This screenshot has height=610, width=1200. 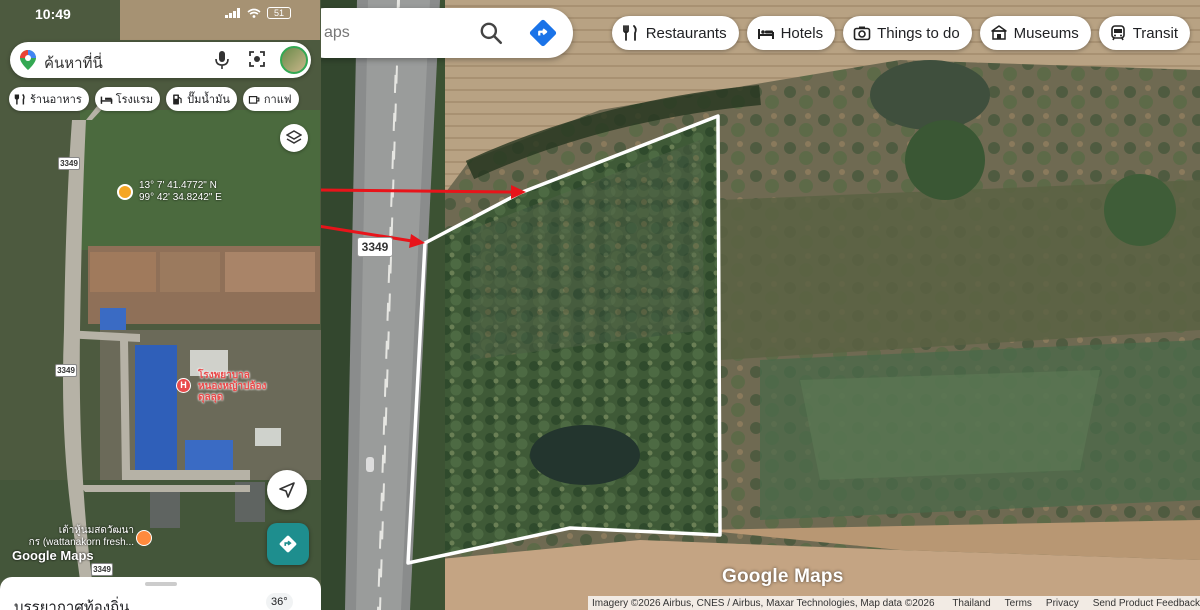 I want to click on chip-label: Restaurants, so click(x=686, y=33).